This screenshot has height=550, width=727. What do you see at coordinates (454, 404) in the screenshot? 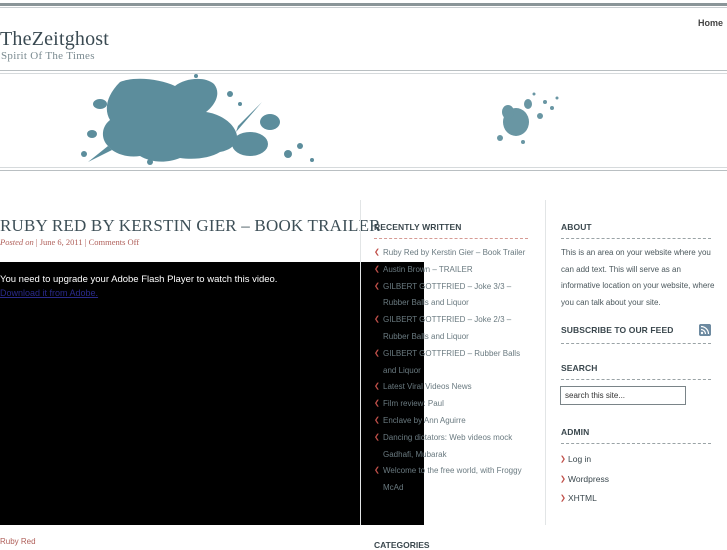
I see `list-item: ❮ Film review: Paul` at bounding box center [454, 404].